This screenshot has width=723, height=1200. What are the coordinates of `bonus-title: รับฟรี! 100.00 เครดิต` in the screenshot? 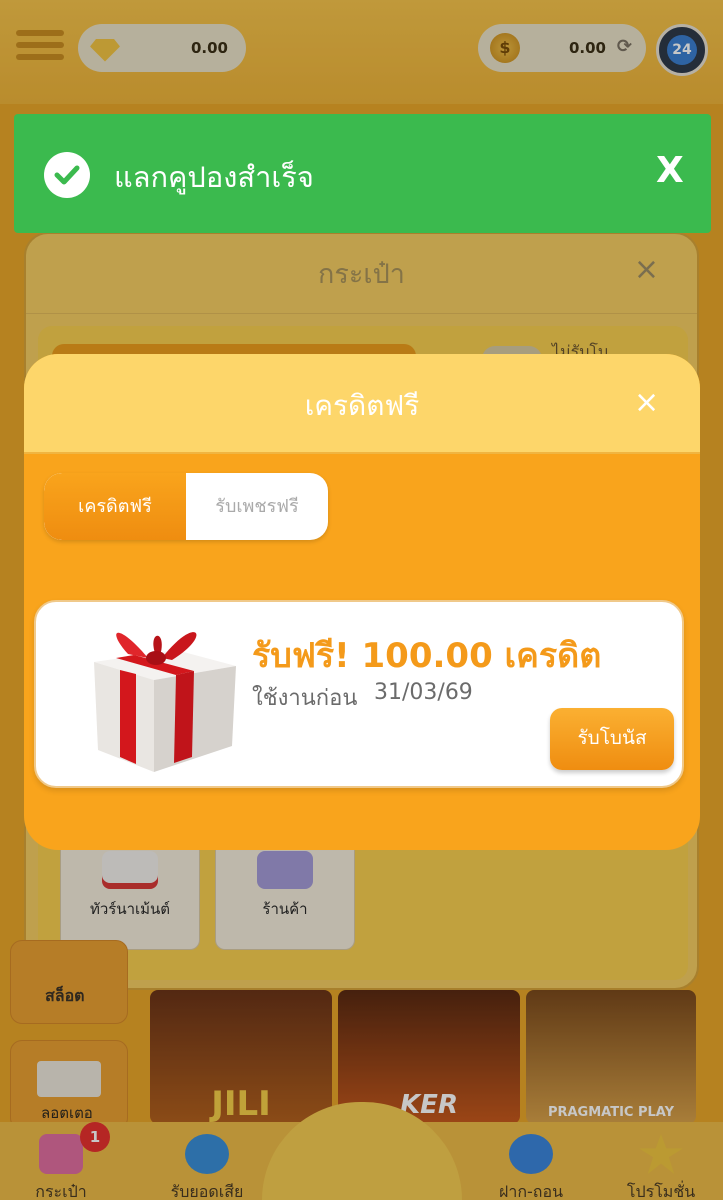 It's located at (427, 656).